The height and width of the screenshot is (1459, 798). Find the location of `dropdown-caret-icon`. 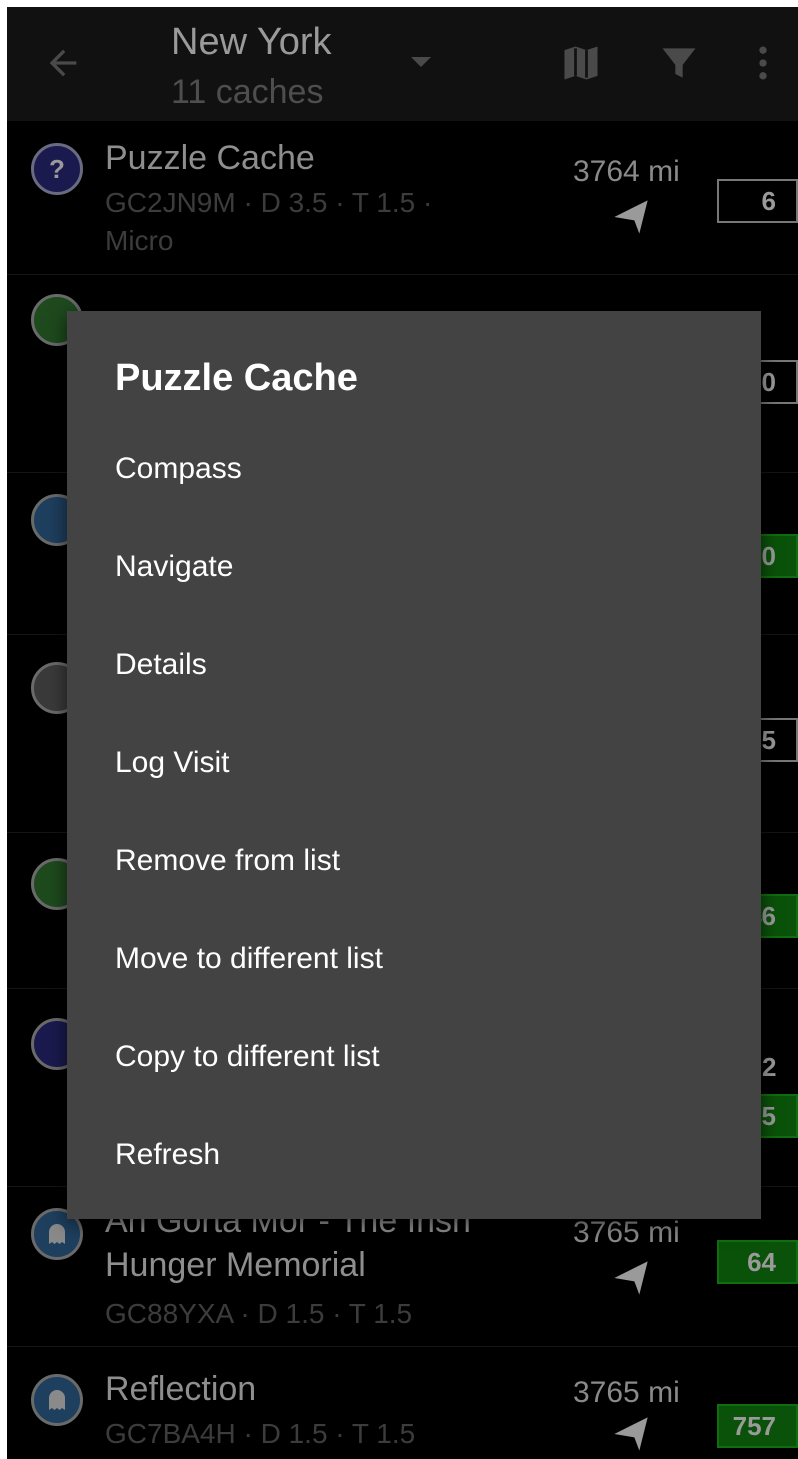

dropdown-caret-icon is located at coordinates (421, 62).